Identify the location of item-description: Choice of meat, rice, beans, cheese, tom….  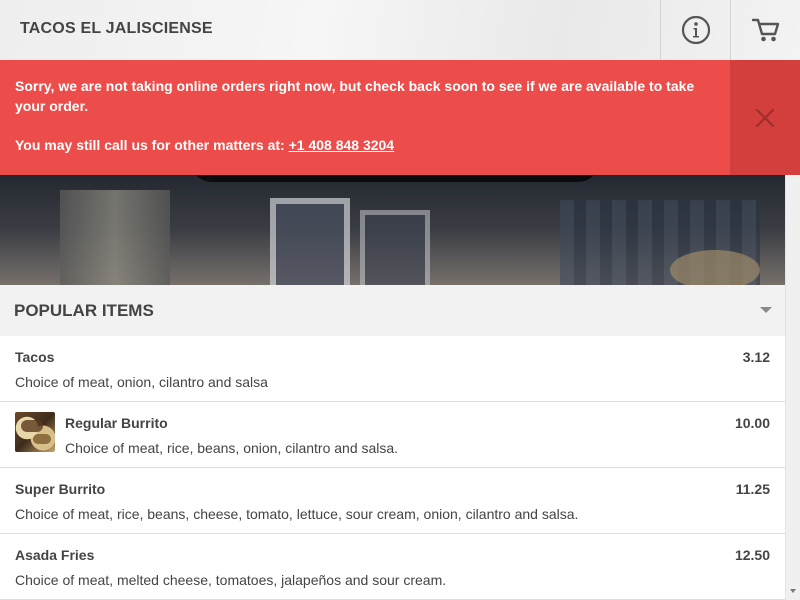
(297, 514).